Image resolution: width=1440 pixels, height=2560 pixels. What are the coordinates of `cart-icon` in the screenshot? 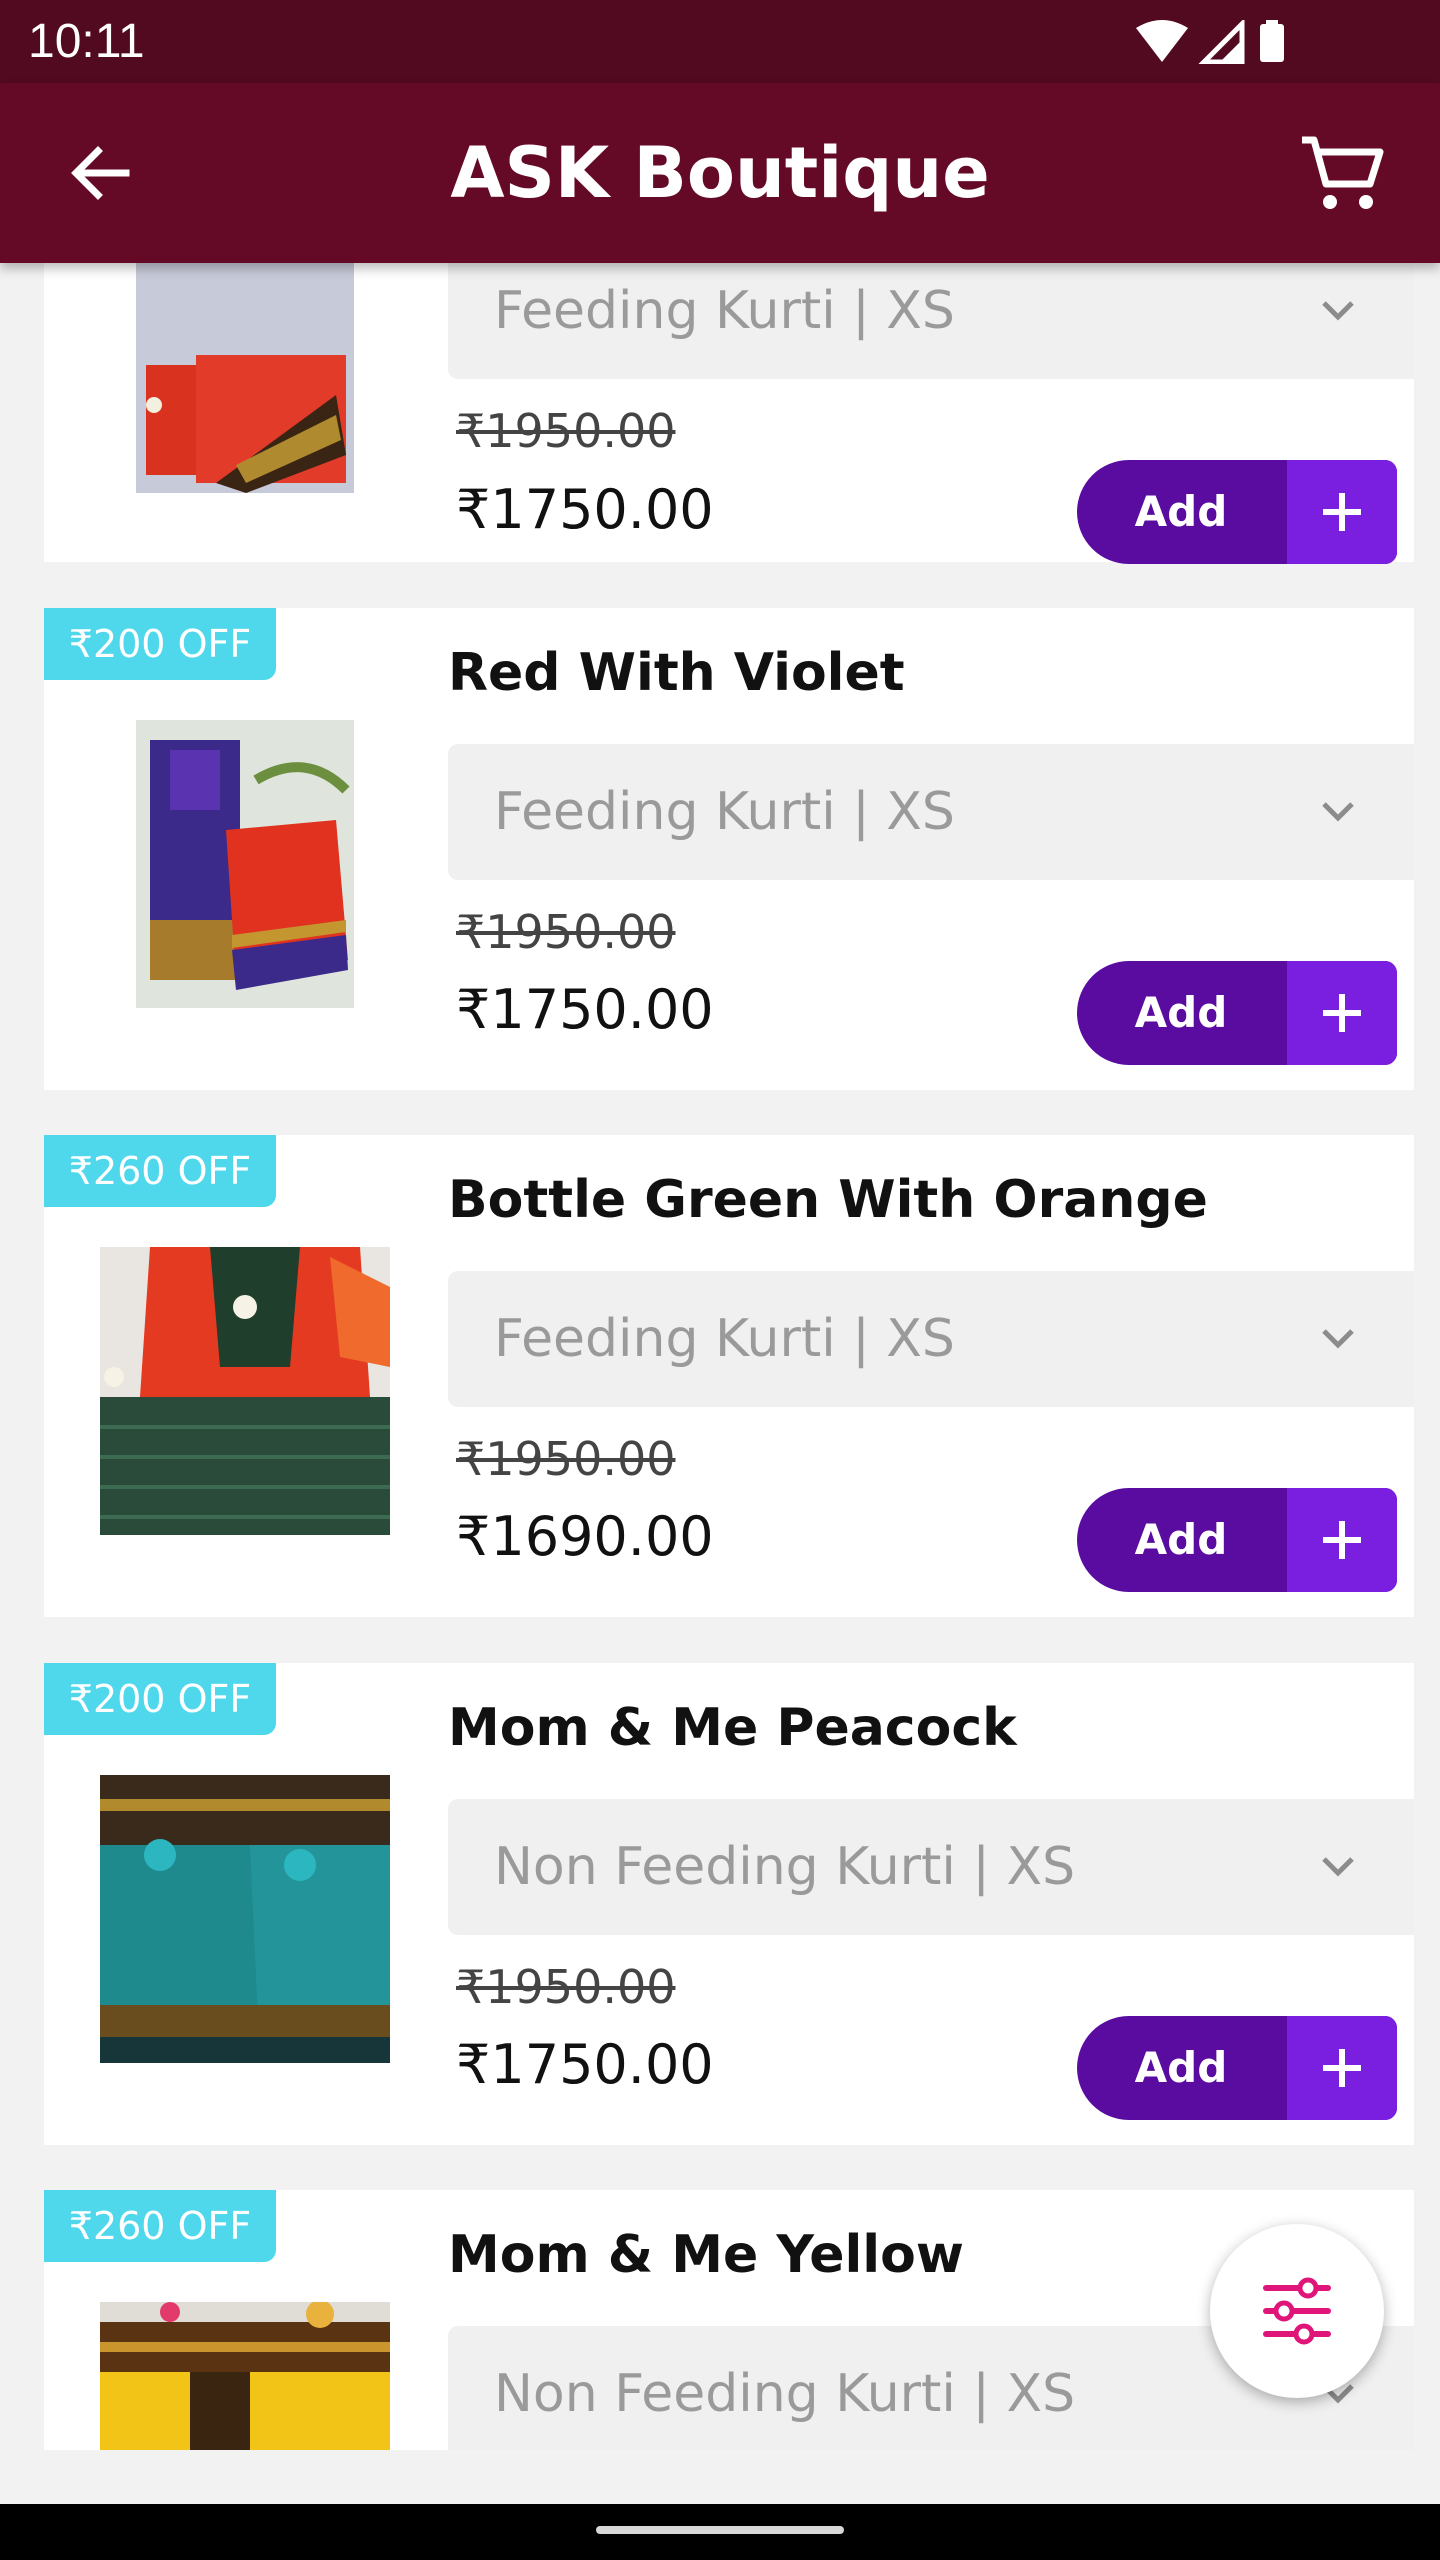 It's located at (1343, 172).